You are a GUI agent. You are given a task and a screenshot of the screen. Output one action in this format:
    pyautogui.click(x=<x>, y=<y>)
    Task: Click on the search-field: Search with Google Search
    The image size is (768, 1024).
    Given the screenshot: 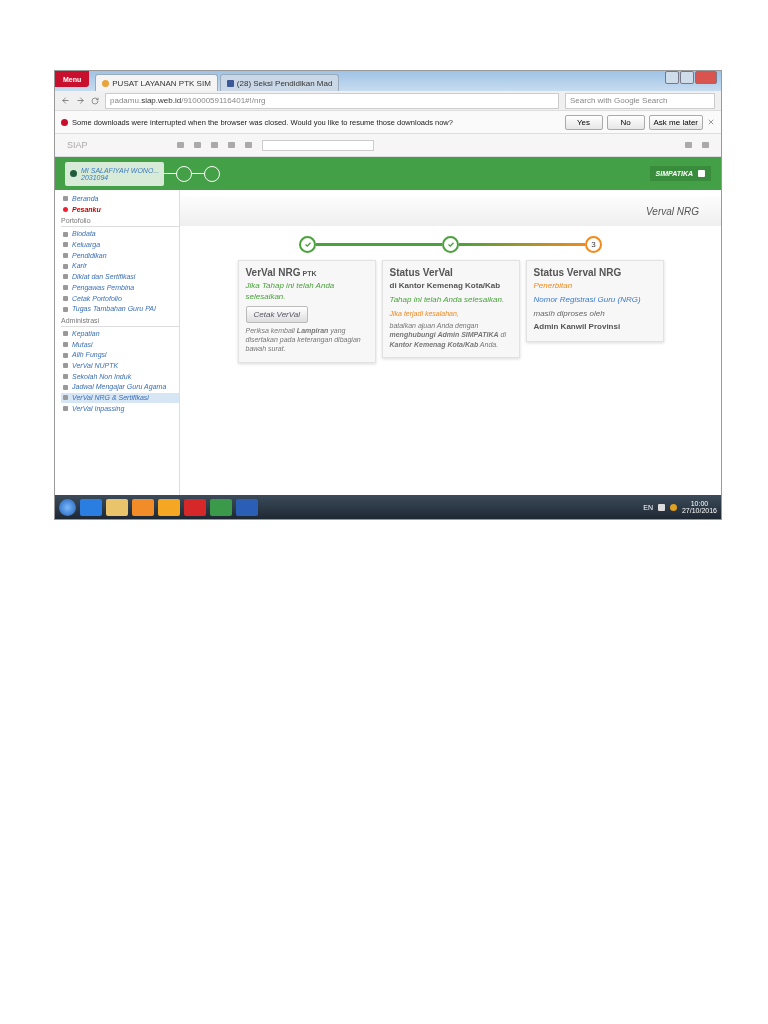 What is the action you would take?
    pyautogui.click(x=640, y=100)
    